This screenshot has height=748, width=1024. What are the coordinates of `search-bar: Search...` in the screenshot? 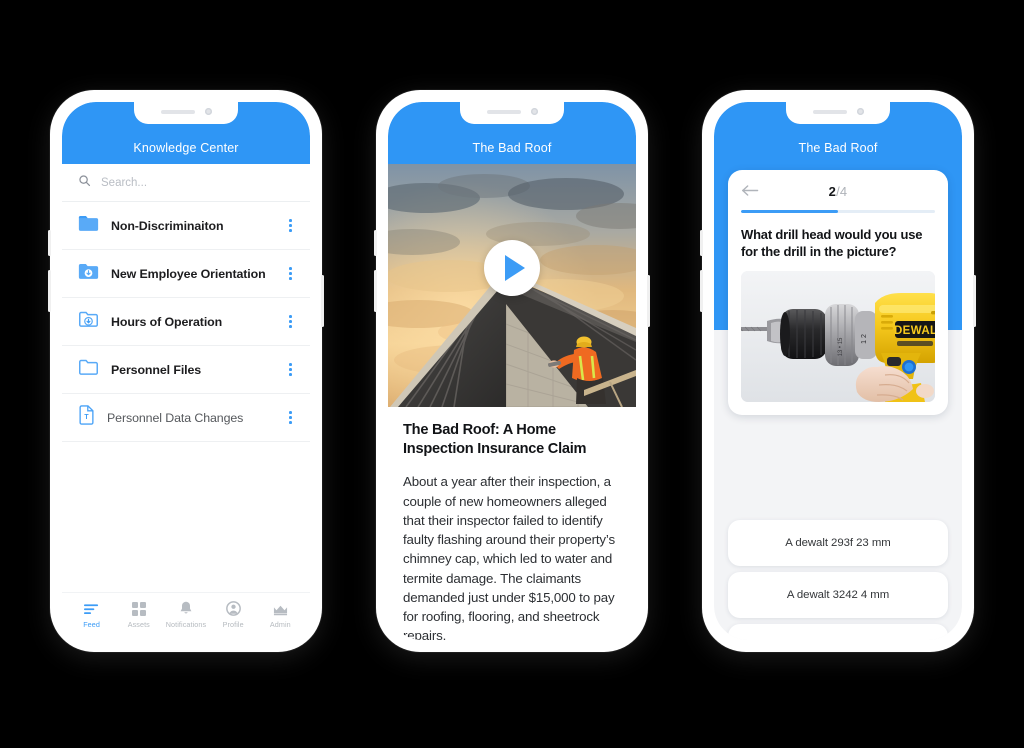 It's located at (186, 183).